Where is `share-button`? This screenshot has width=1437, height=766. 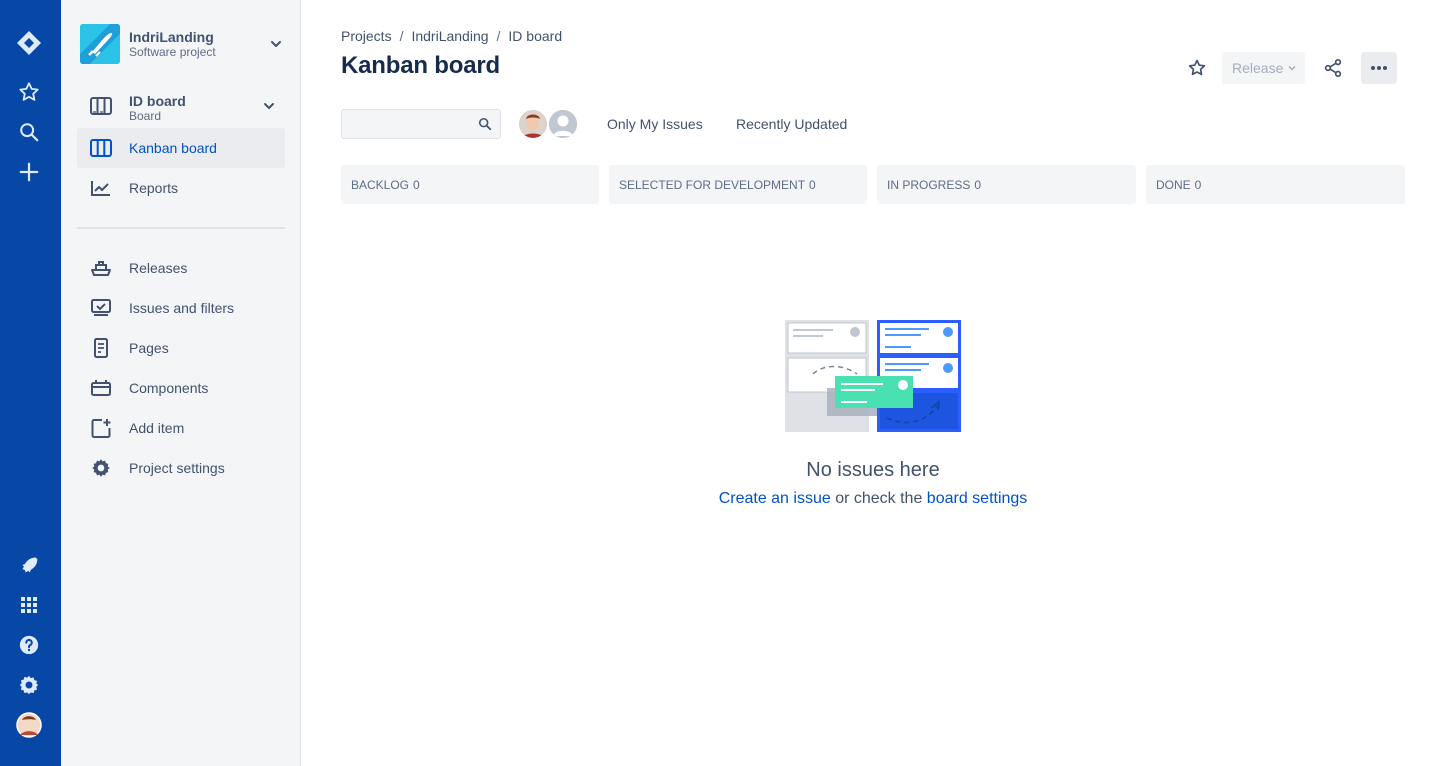 share-button is located at coordinates (1333, 68).